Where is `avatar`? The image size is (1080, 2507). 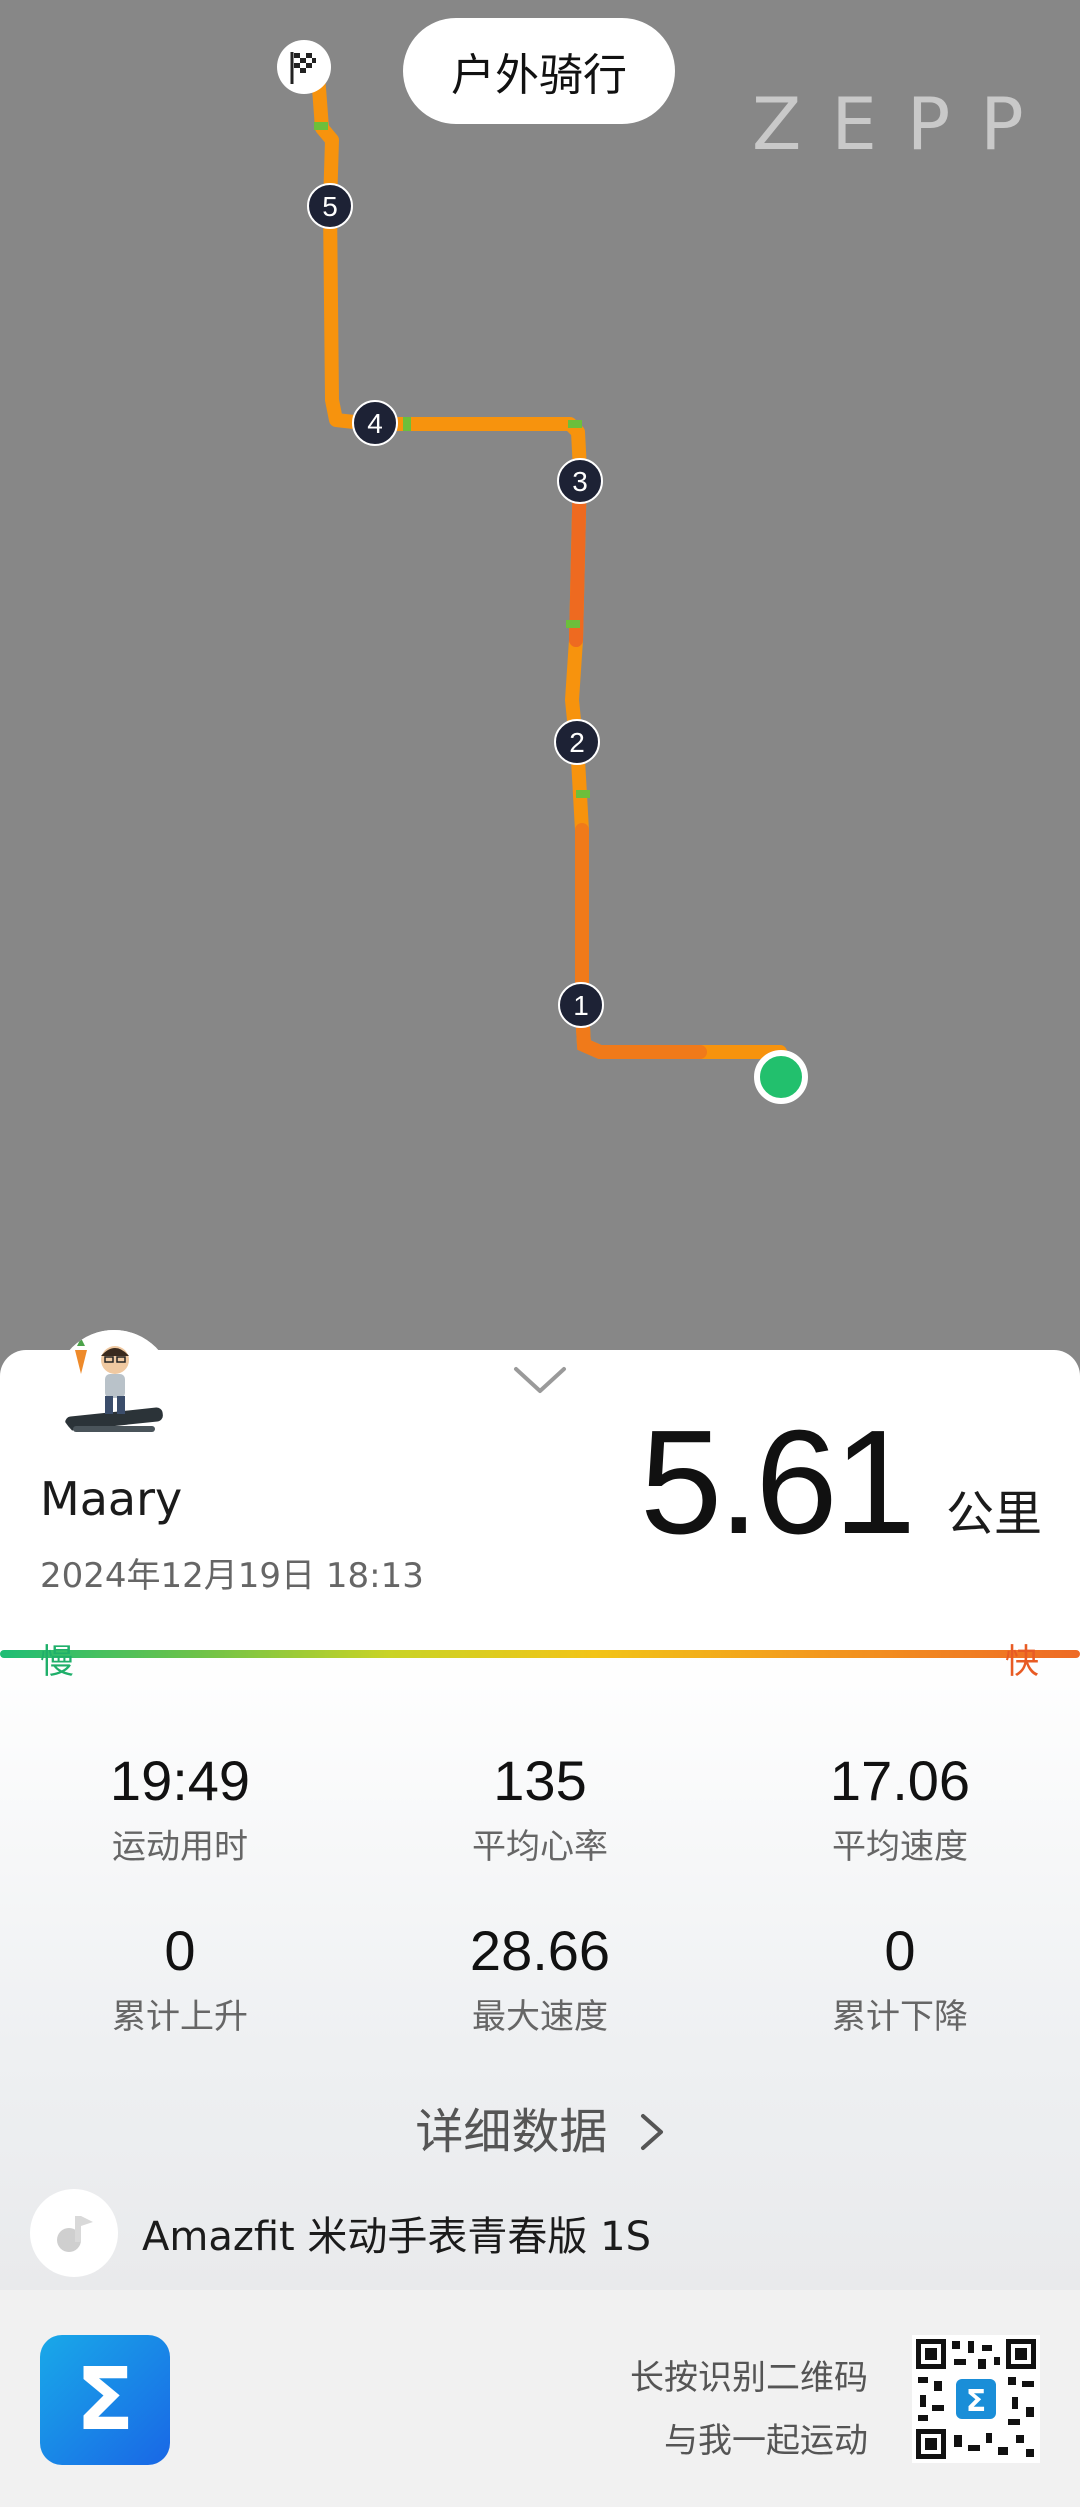 avatar is located at coordinates (114, 1389).